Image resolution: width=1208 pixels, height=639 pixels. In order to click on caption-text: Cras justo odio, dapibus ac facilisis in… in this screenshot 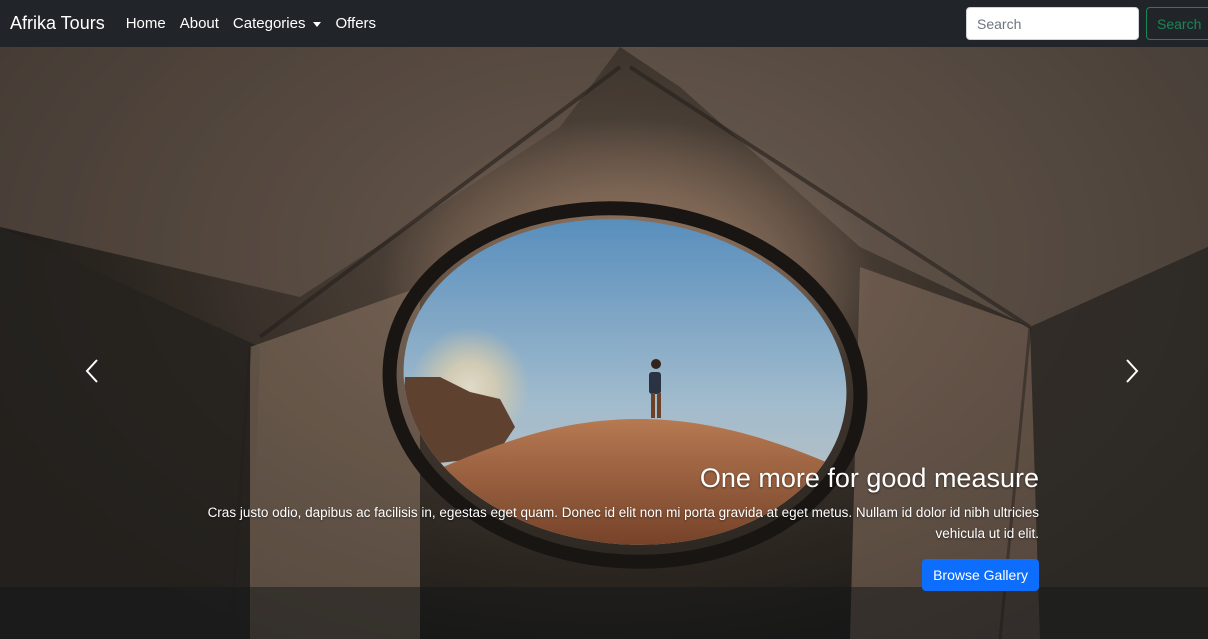, I will do `click(623, 523)`.